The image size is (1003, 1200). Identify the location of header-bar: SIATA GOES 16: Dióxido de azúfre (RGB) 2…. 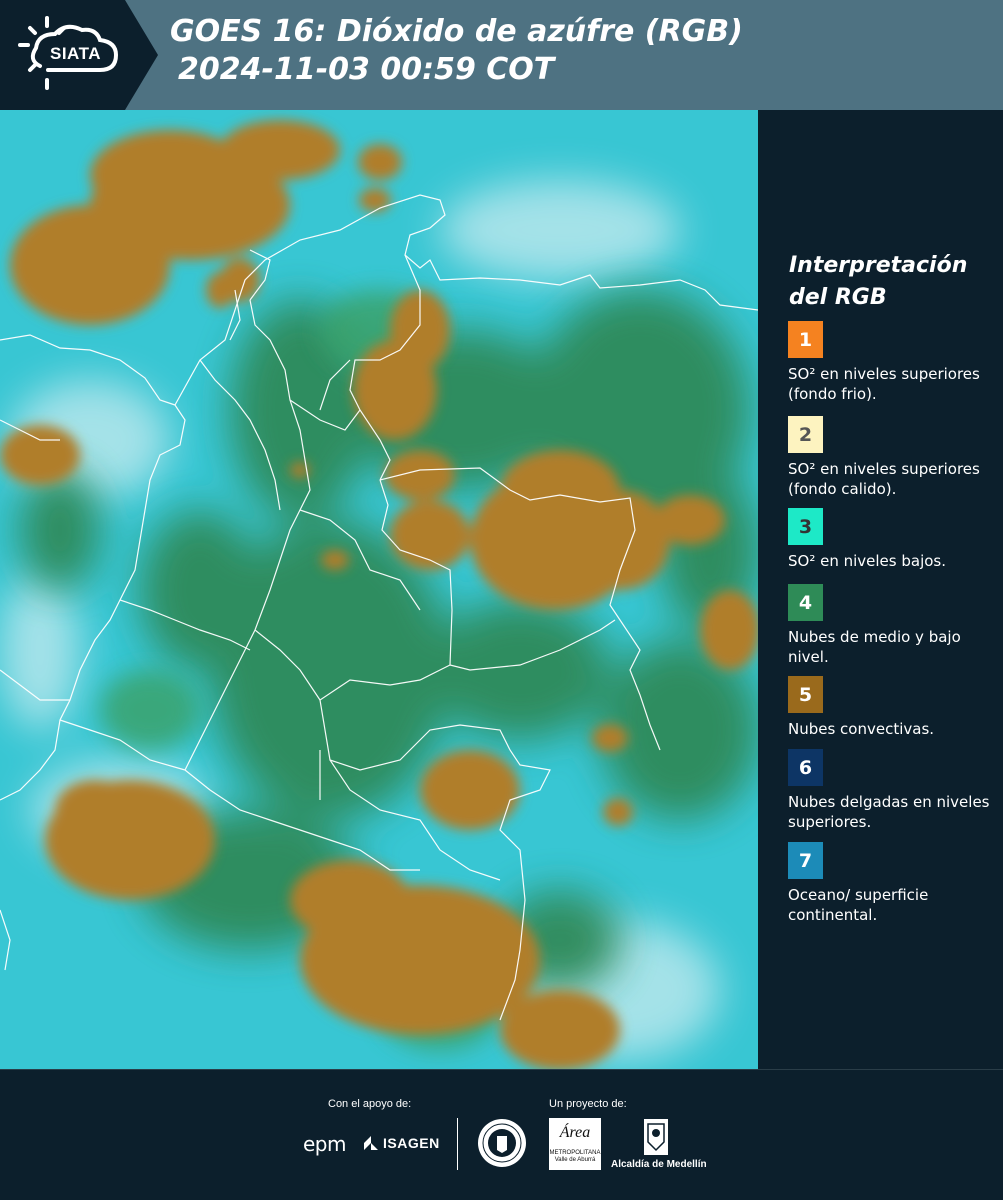
(501, 55).